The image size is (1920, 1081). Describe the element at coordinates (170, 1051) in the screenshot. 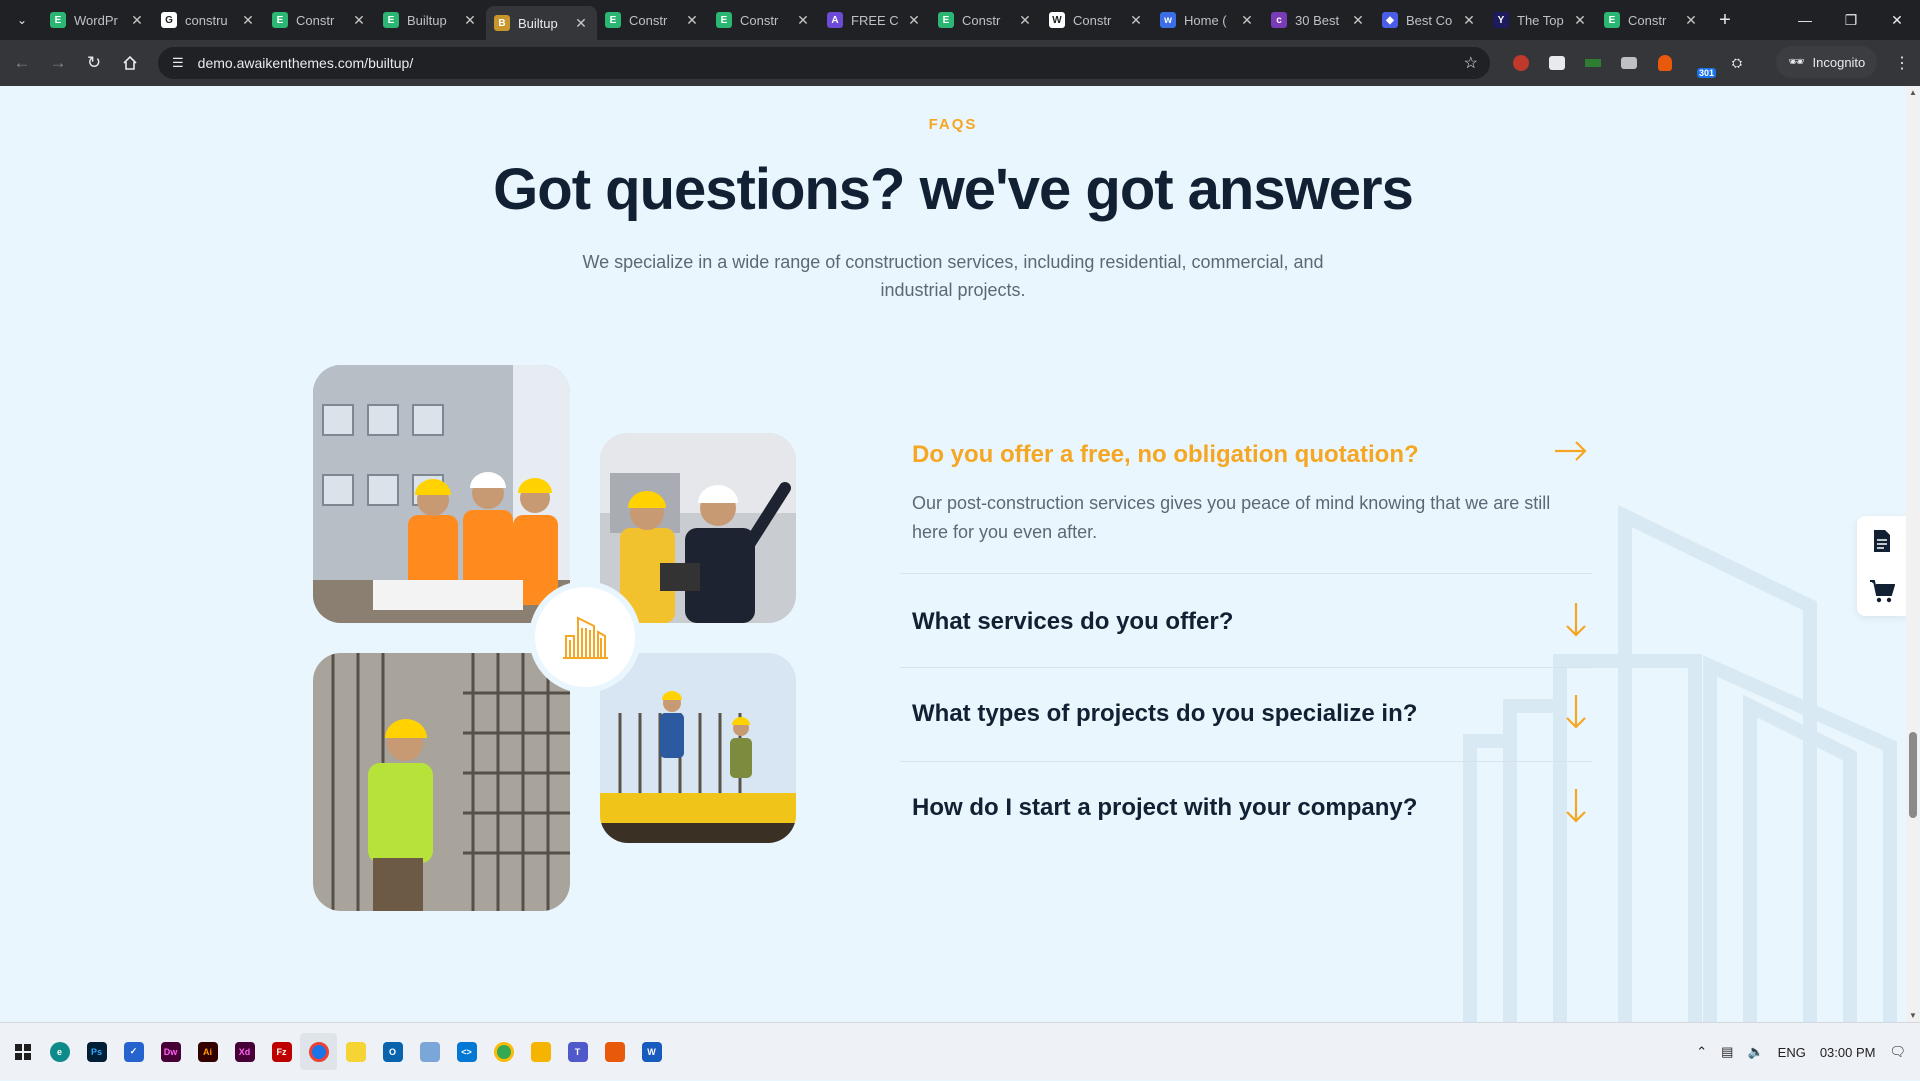

I see `dreamweaver-taskbar-icon: Dw` at that location.